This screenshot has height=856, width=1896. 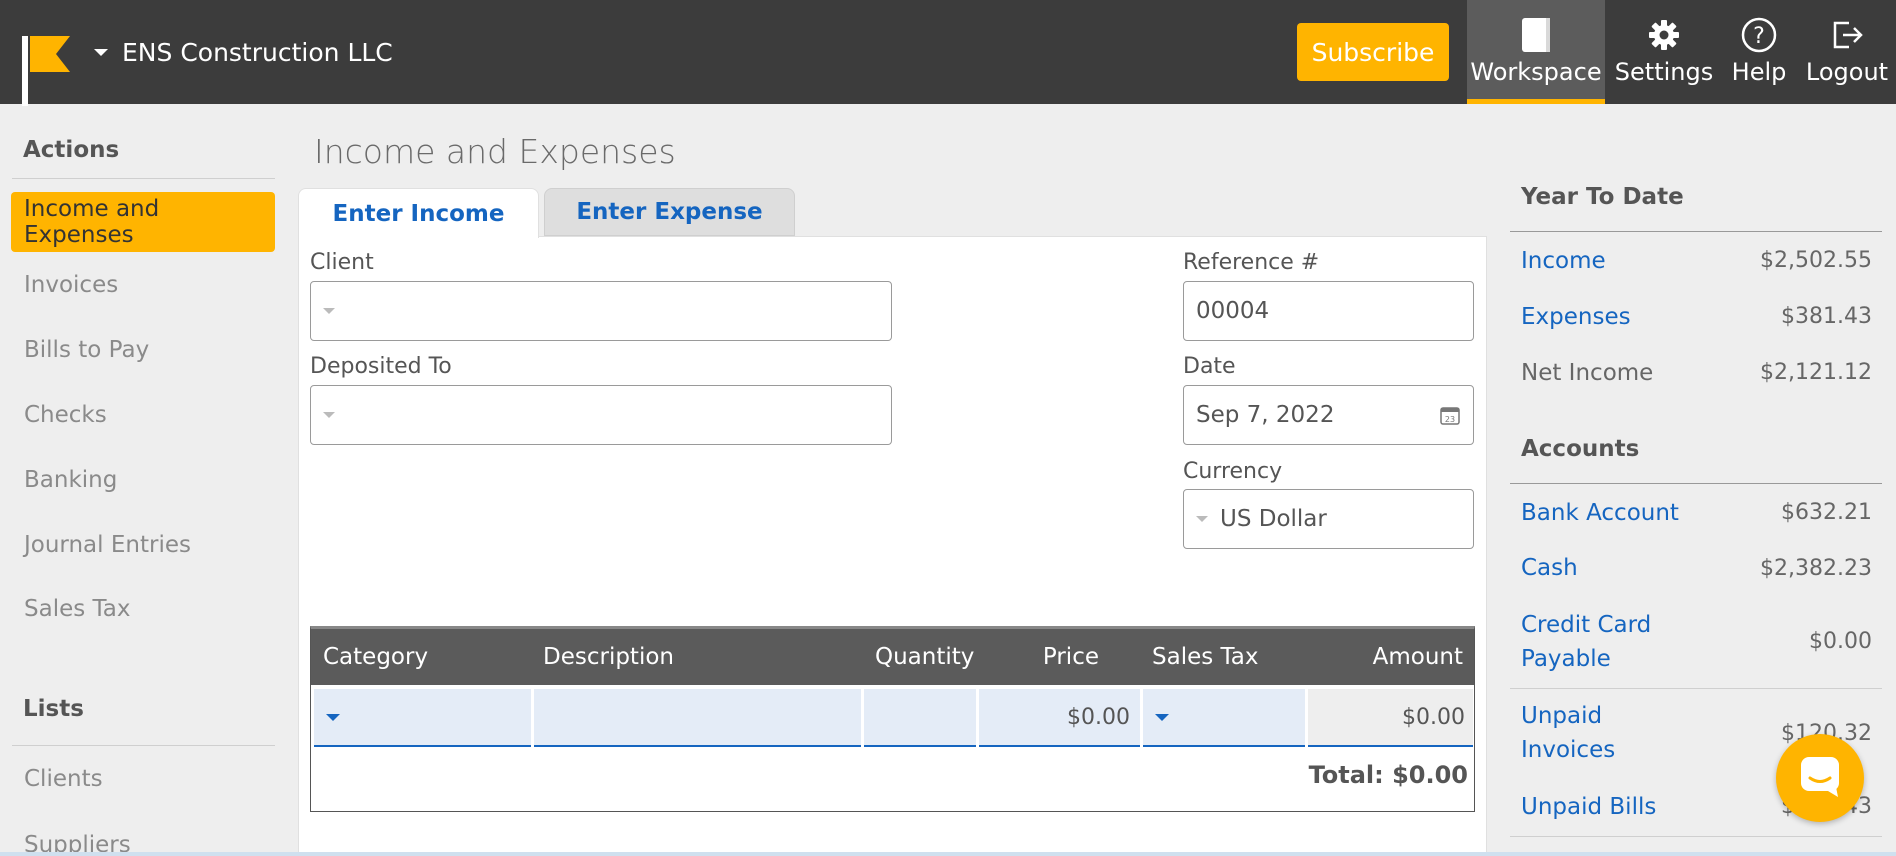 What do you see at coordinates (1059, 718) in the screenshot?
I see `price-input: $0.00` at bounding box center [1059, 718].